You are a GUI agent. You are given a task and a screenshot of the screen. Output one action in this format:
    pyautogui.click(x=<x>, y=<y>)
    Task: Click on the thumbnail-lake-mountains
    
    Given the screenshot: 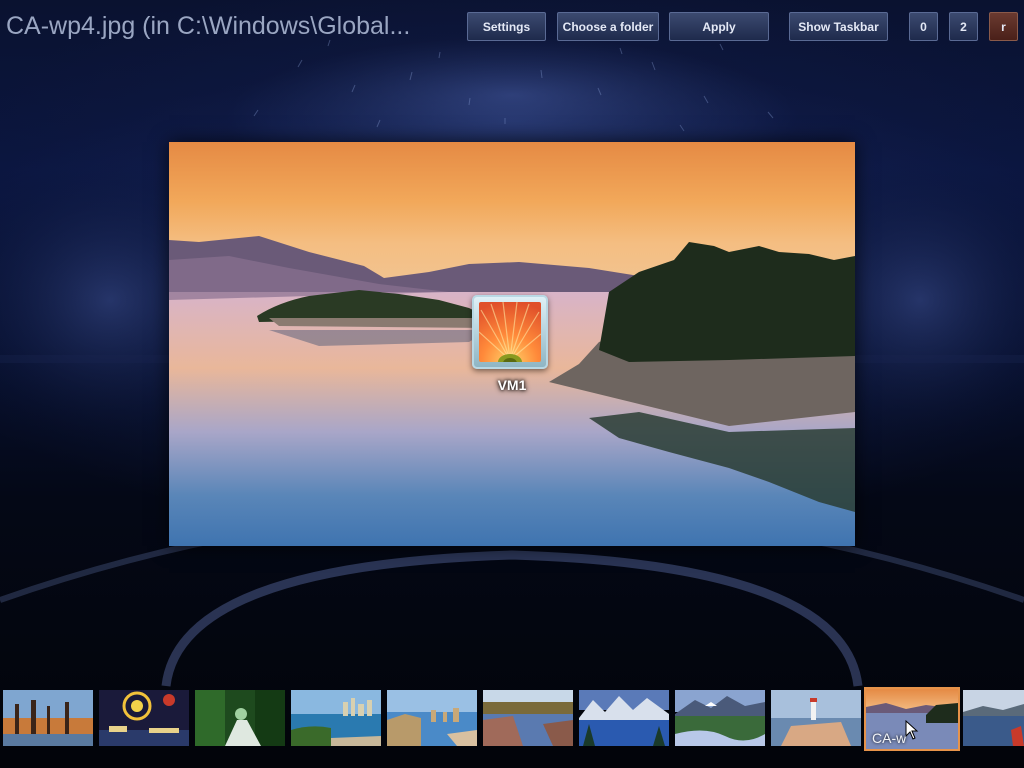 What is the action you would take?
    pyautogui.click(x=624, y=718)
    